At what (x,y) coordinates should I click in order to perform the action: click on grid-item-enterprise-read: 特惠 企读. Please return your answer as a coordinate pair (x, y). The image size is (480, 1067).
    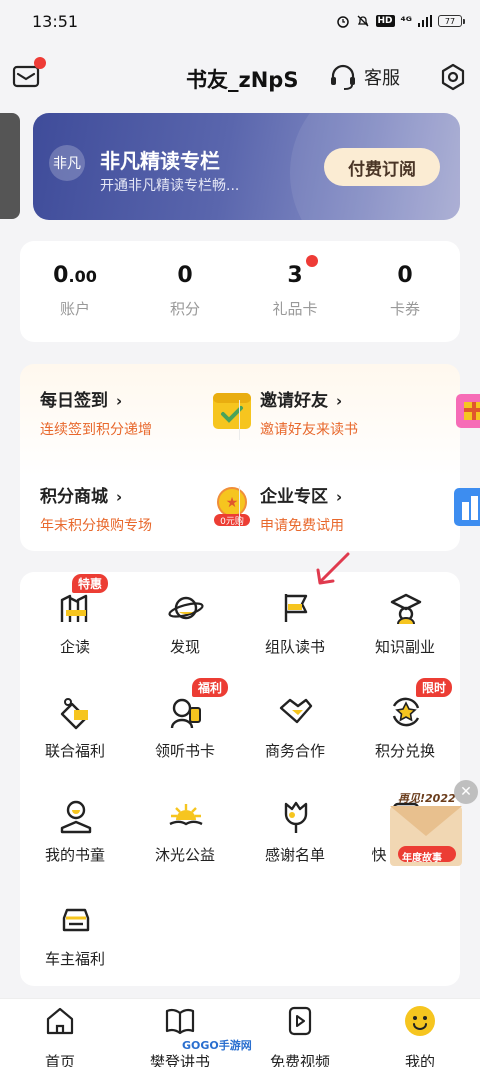
    Looking at the image, I should click on (75, 617).